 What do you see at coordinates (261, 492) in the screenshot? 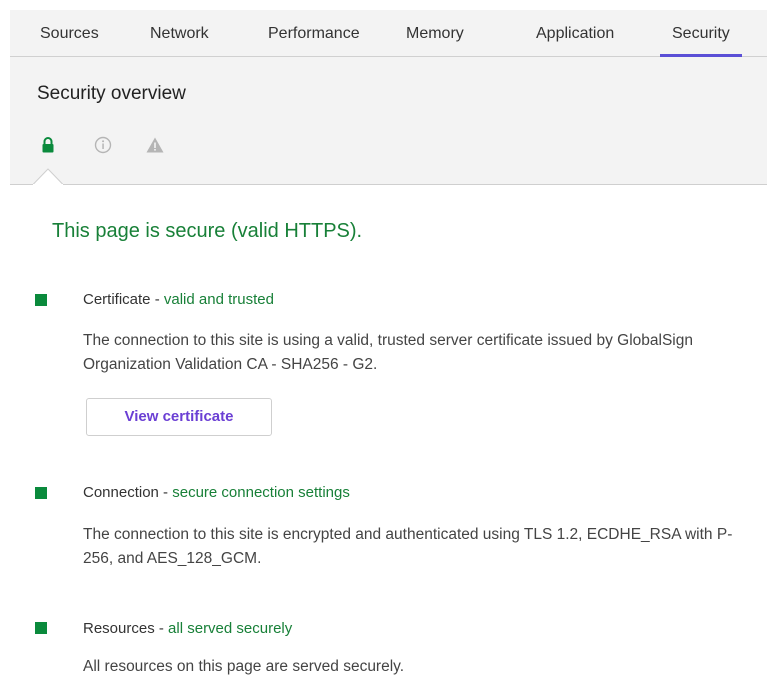
I see `connection-summary: secure connection settings` at bounding box center [261, 492].